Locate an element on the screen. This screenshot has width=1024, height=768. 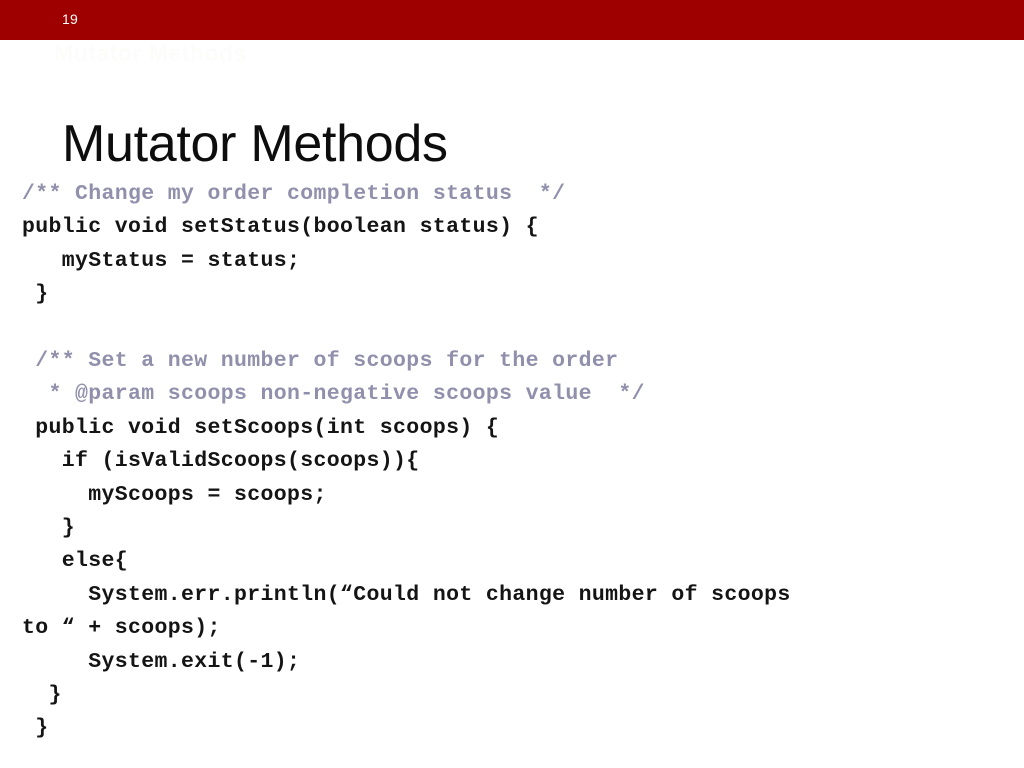
slide-number: 19 is located at coordinates (70, 19).